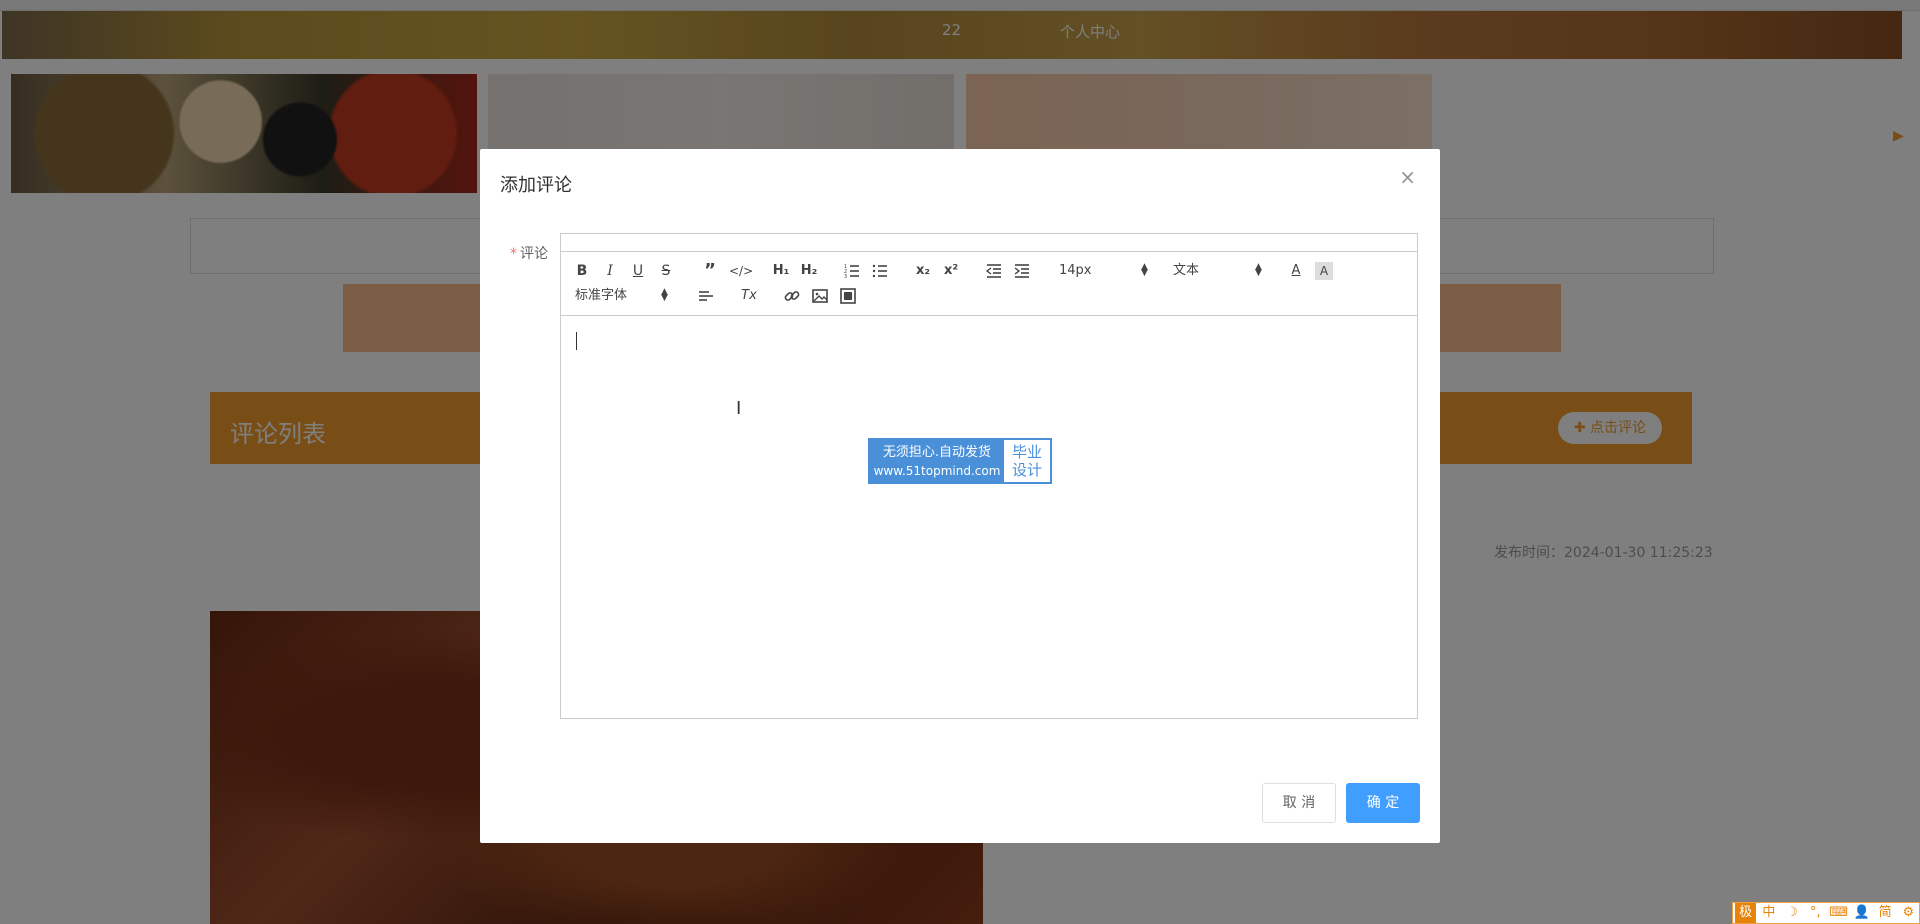  Describe the element at coordinates (809, 271) in the screenshot. I see `heading-2-icon: H₂` at that location.